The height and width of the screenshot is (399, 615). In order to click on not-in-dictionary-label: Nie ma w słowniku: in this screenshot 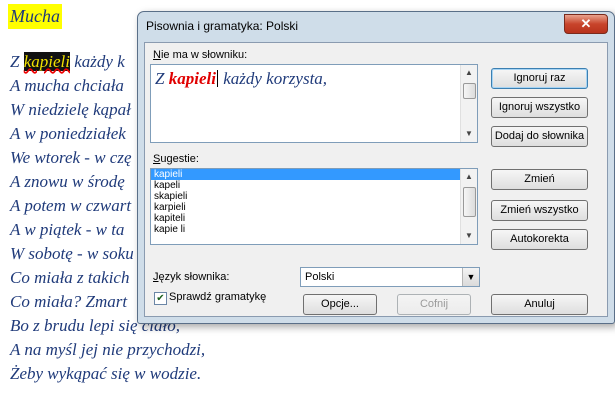, I will do `click(200, 55)`.